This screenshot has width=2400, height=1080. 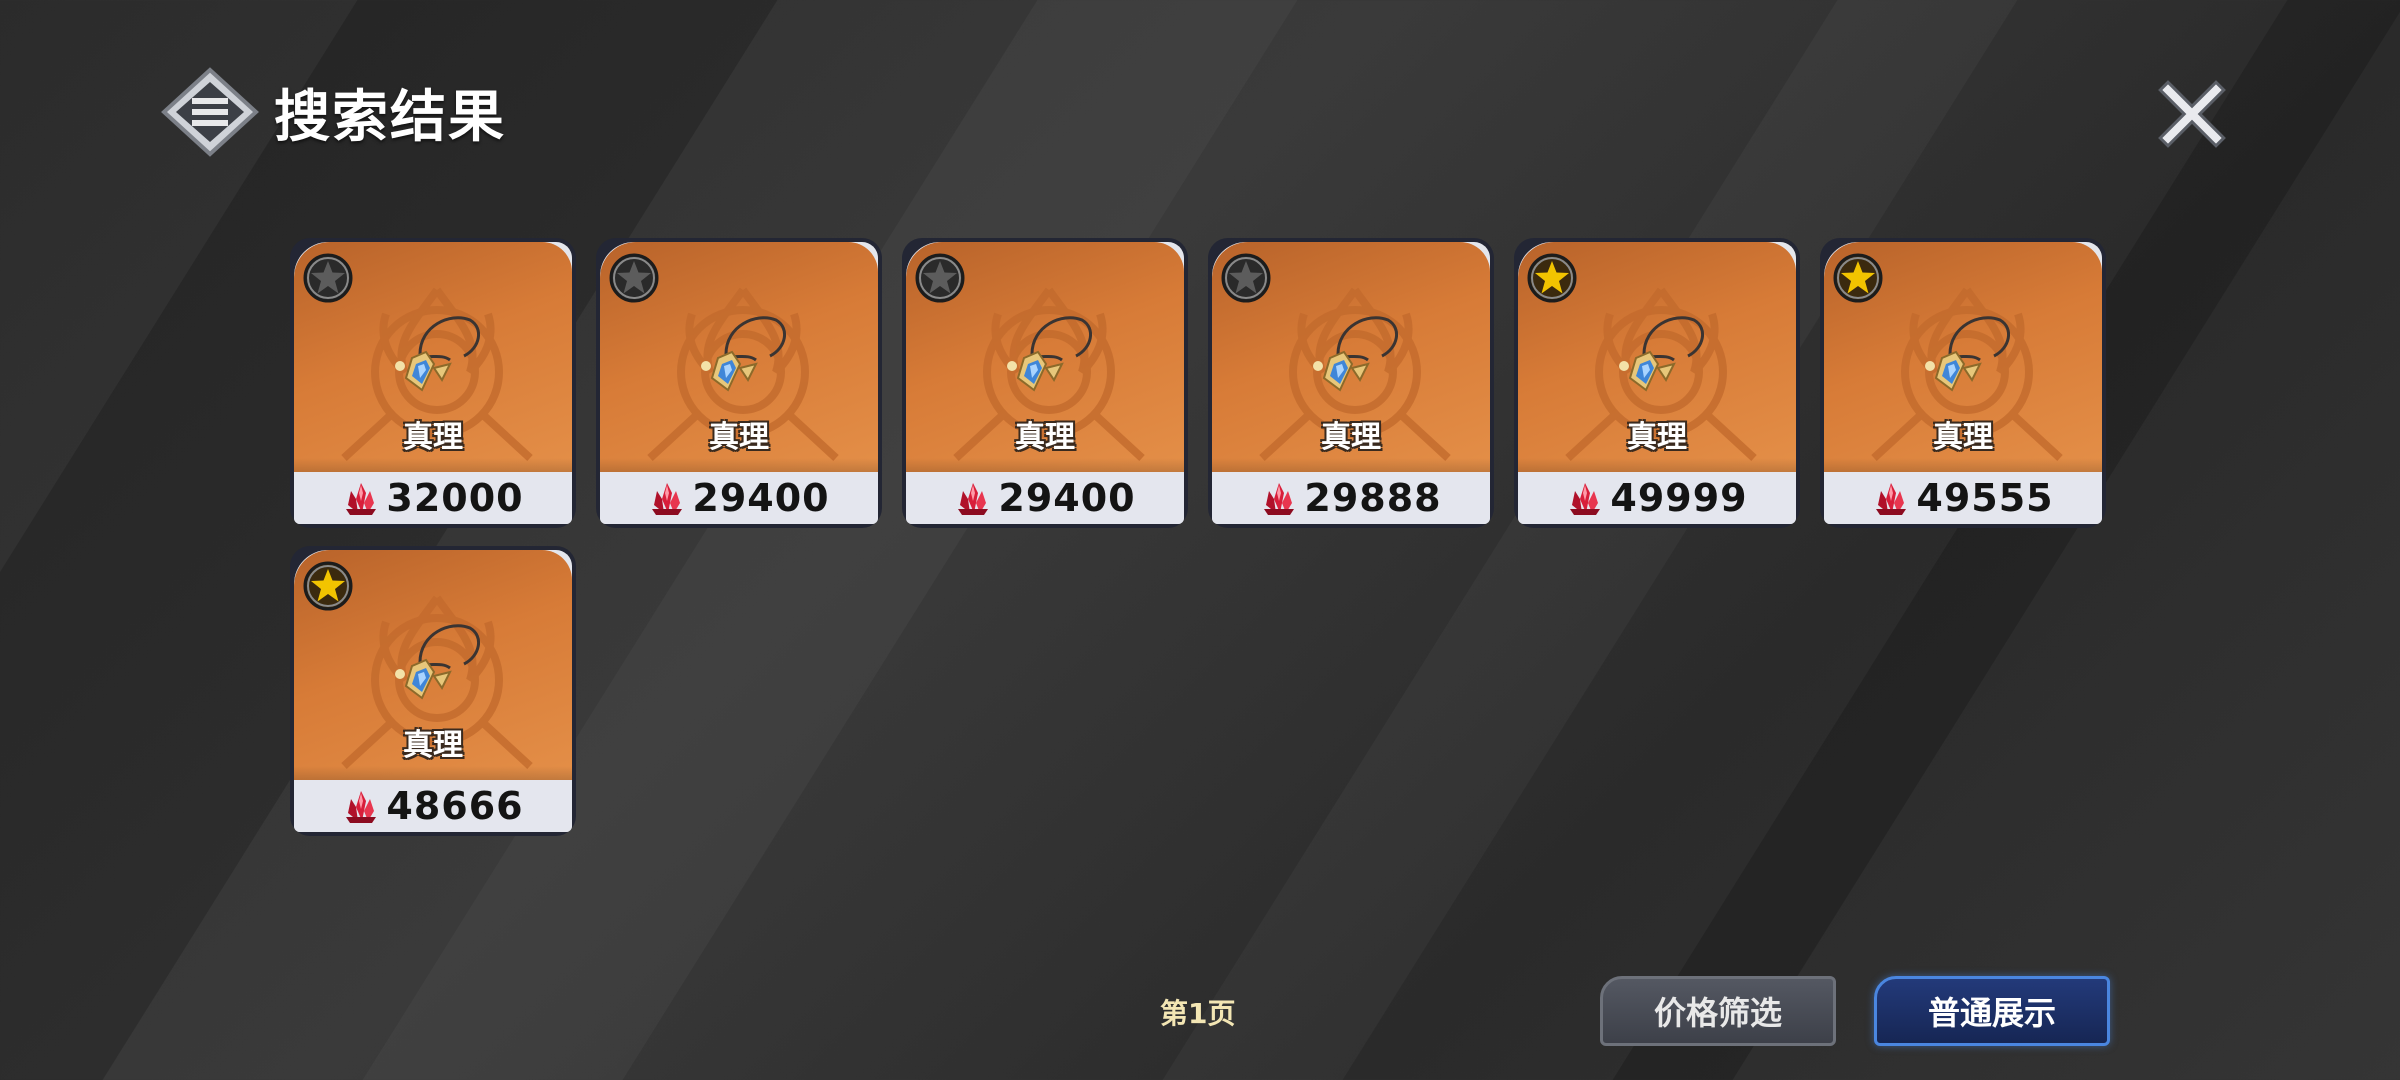 I want to click on item-price: 48666, so click(x=455, y=806).